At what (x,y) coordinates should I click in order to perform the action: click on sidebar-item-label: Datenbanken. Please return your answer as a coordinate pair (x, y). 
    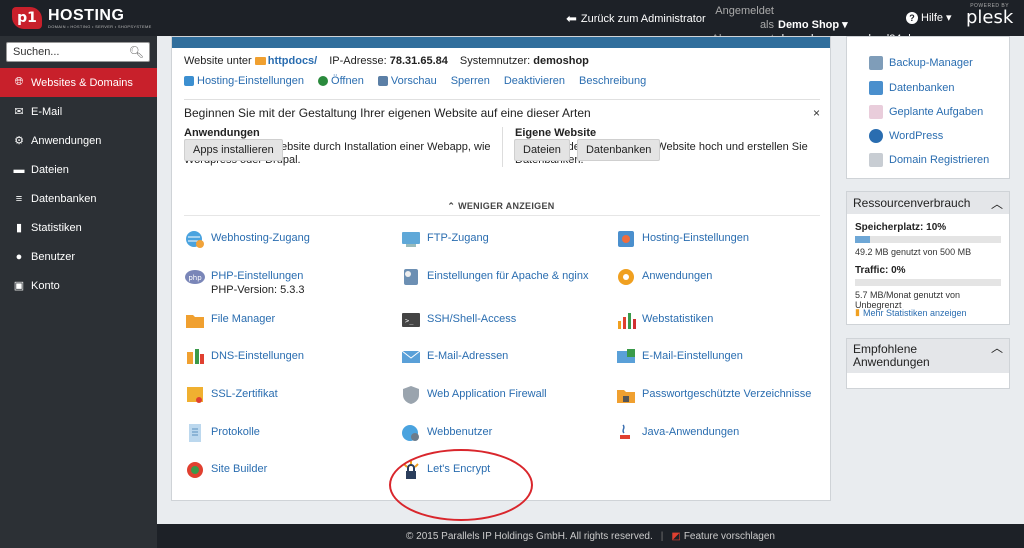
    Looking at the image, I should click on (64, 198).